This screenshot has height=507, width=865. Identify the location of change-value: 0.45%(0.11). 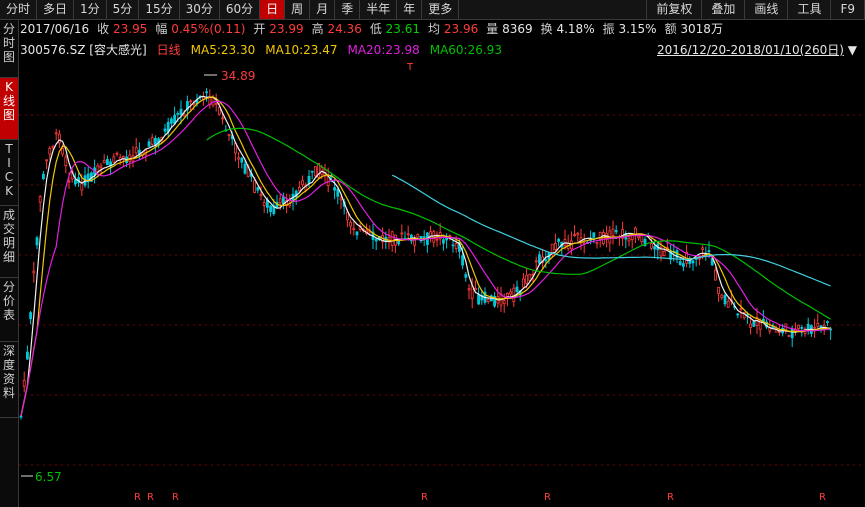
(208, 29).